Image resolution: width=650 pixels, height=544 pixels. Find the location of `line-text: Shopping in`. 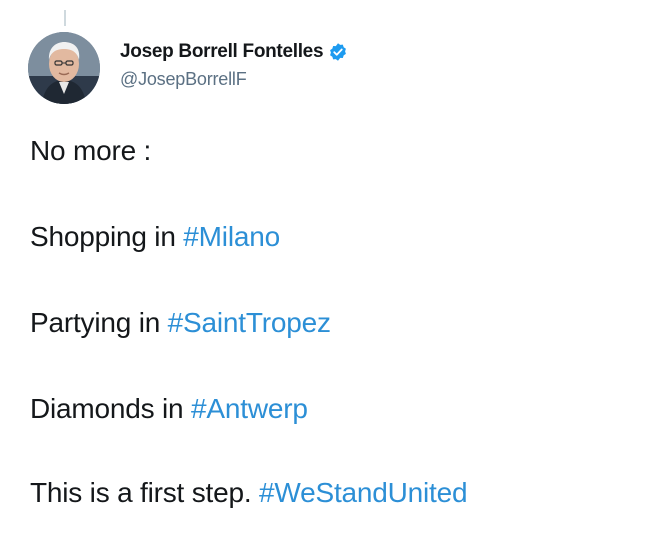

line-text: Shopping in is located at coordinates (107, 236).